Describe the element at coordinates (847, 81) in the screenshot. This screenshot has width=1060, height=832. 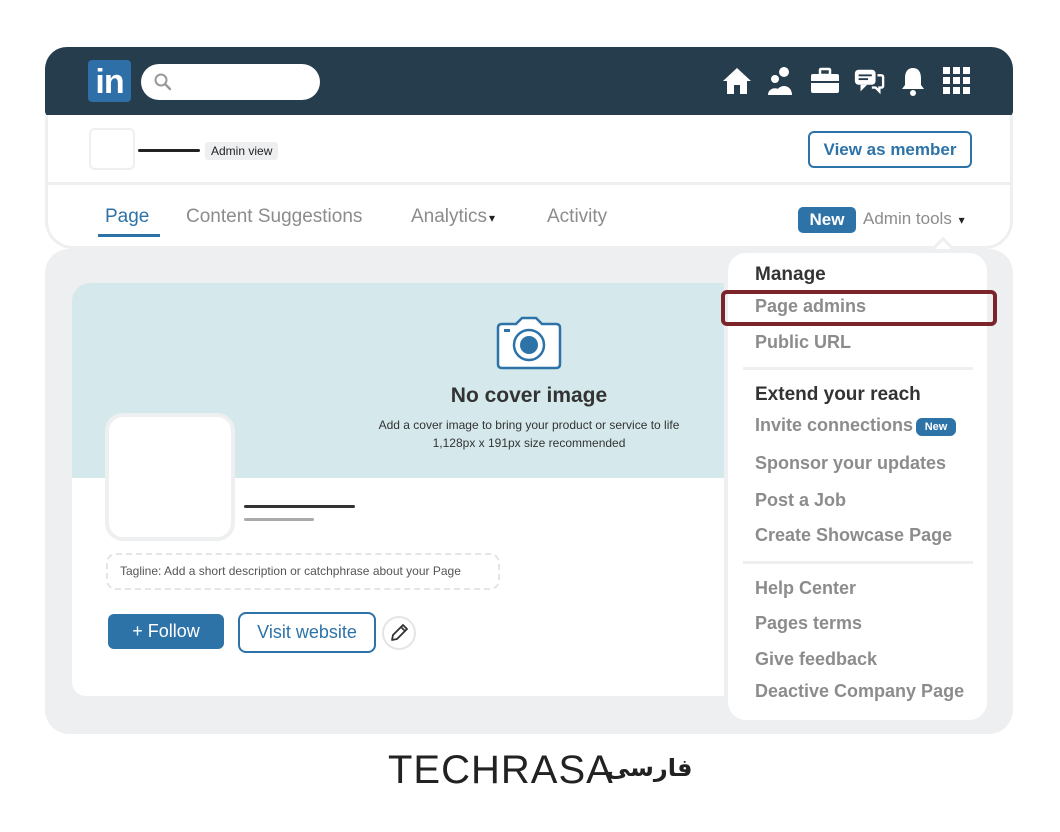
I see `nav-icons` at that location.